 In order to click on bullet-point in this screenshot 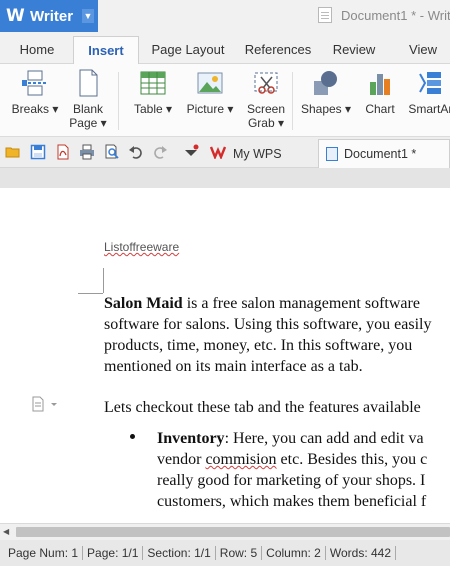, I will do `click(132, 436)`.